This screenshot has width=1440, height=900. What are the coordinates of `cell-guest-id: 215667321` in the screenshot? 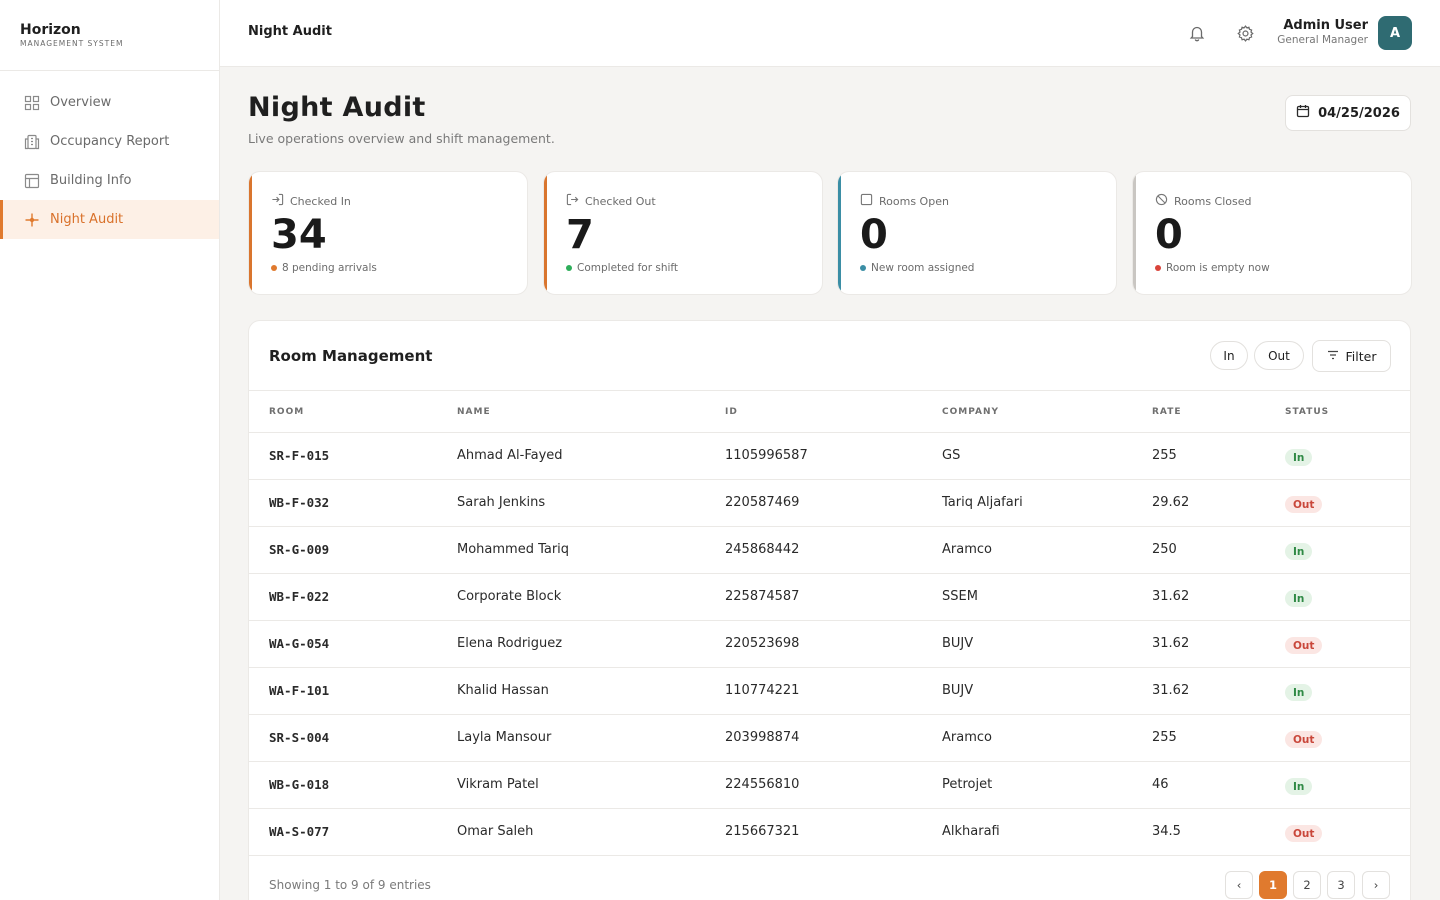 It's located at (762, 831).